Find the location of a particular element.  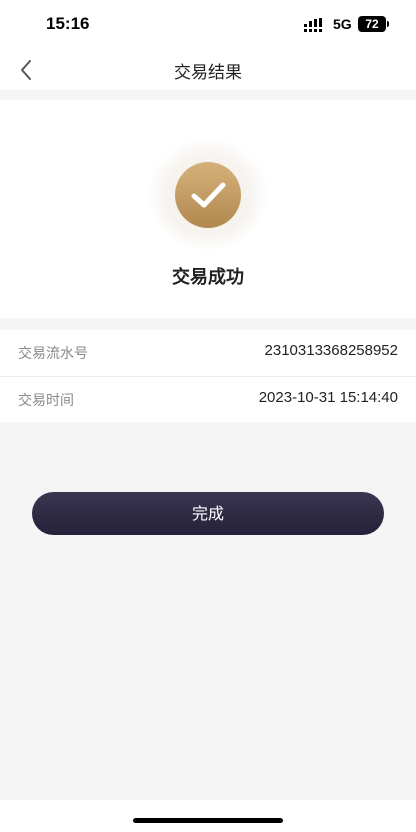

home-indicator is located at coordinates (208, 820).